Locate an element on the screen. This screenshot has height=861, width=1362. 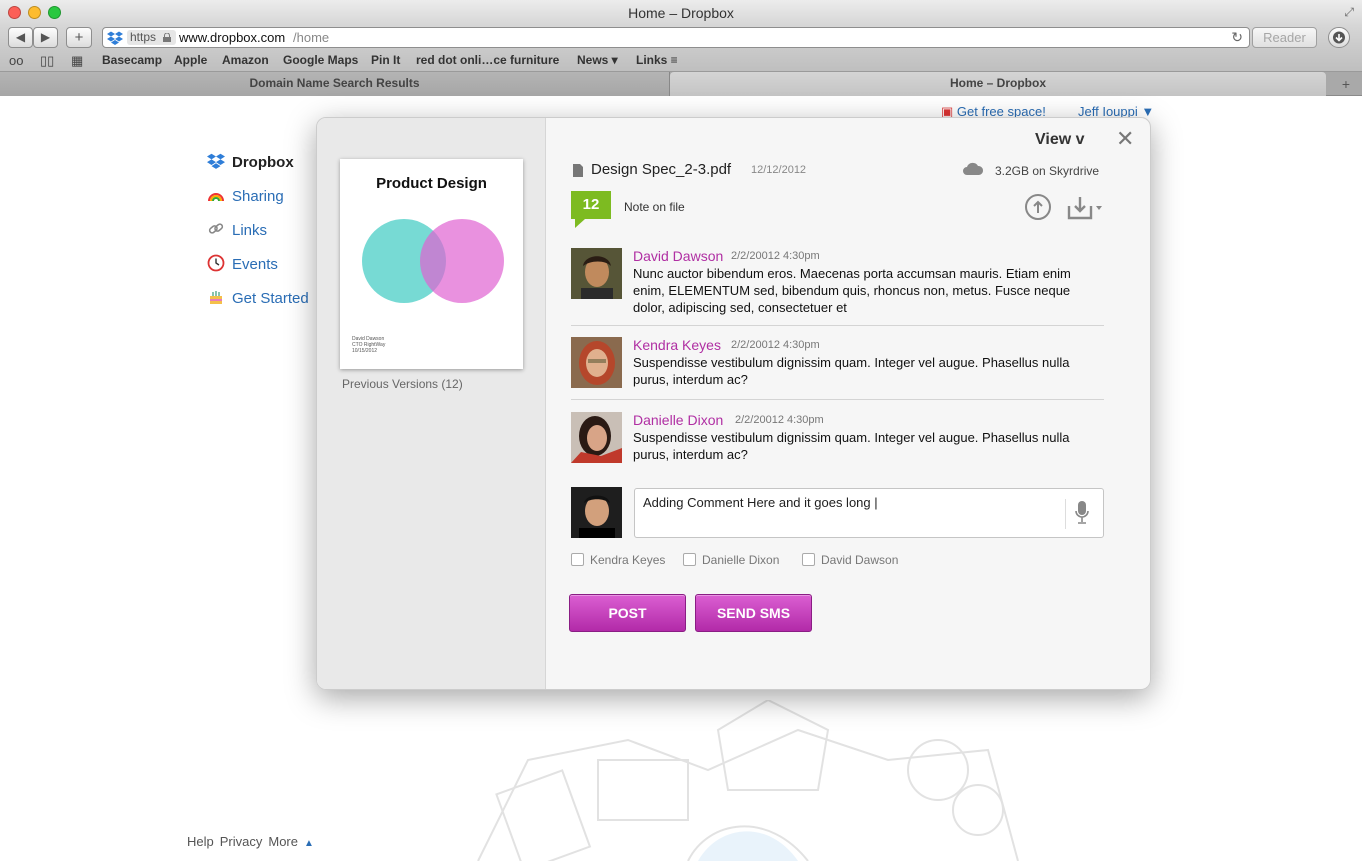
tab-domain-search: Domain Name Search Results is located at coordinates (335, 84).